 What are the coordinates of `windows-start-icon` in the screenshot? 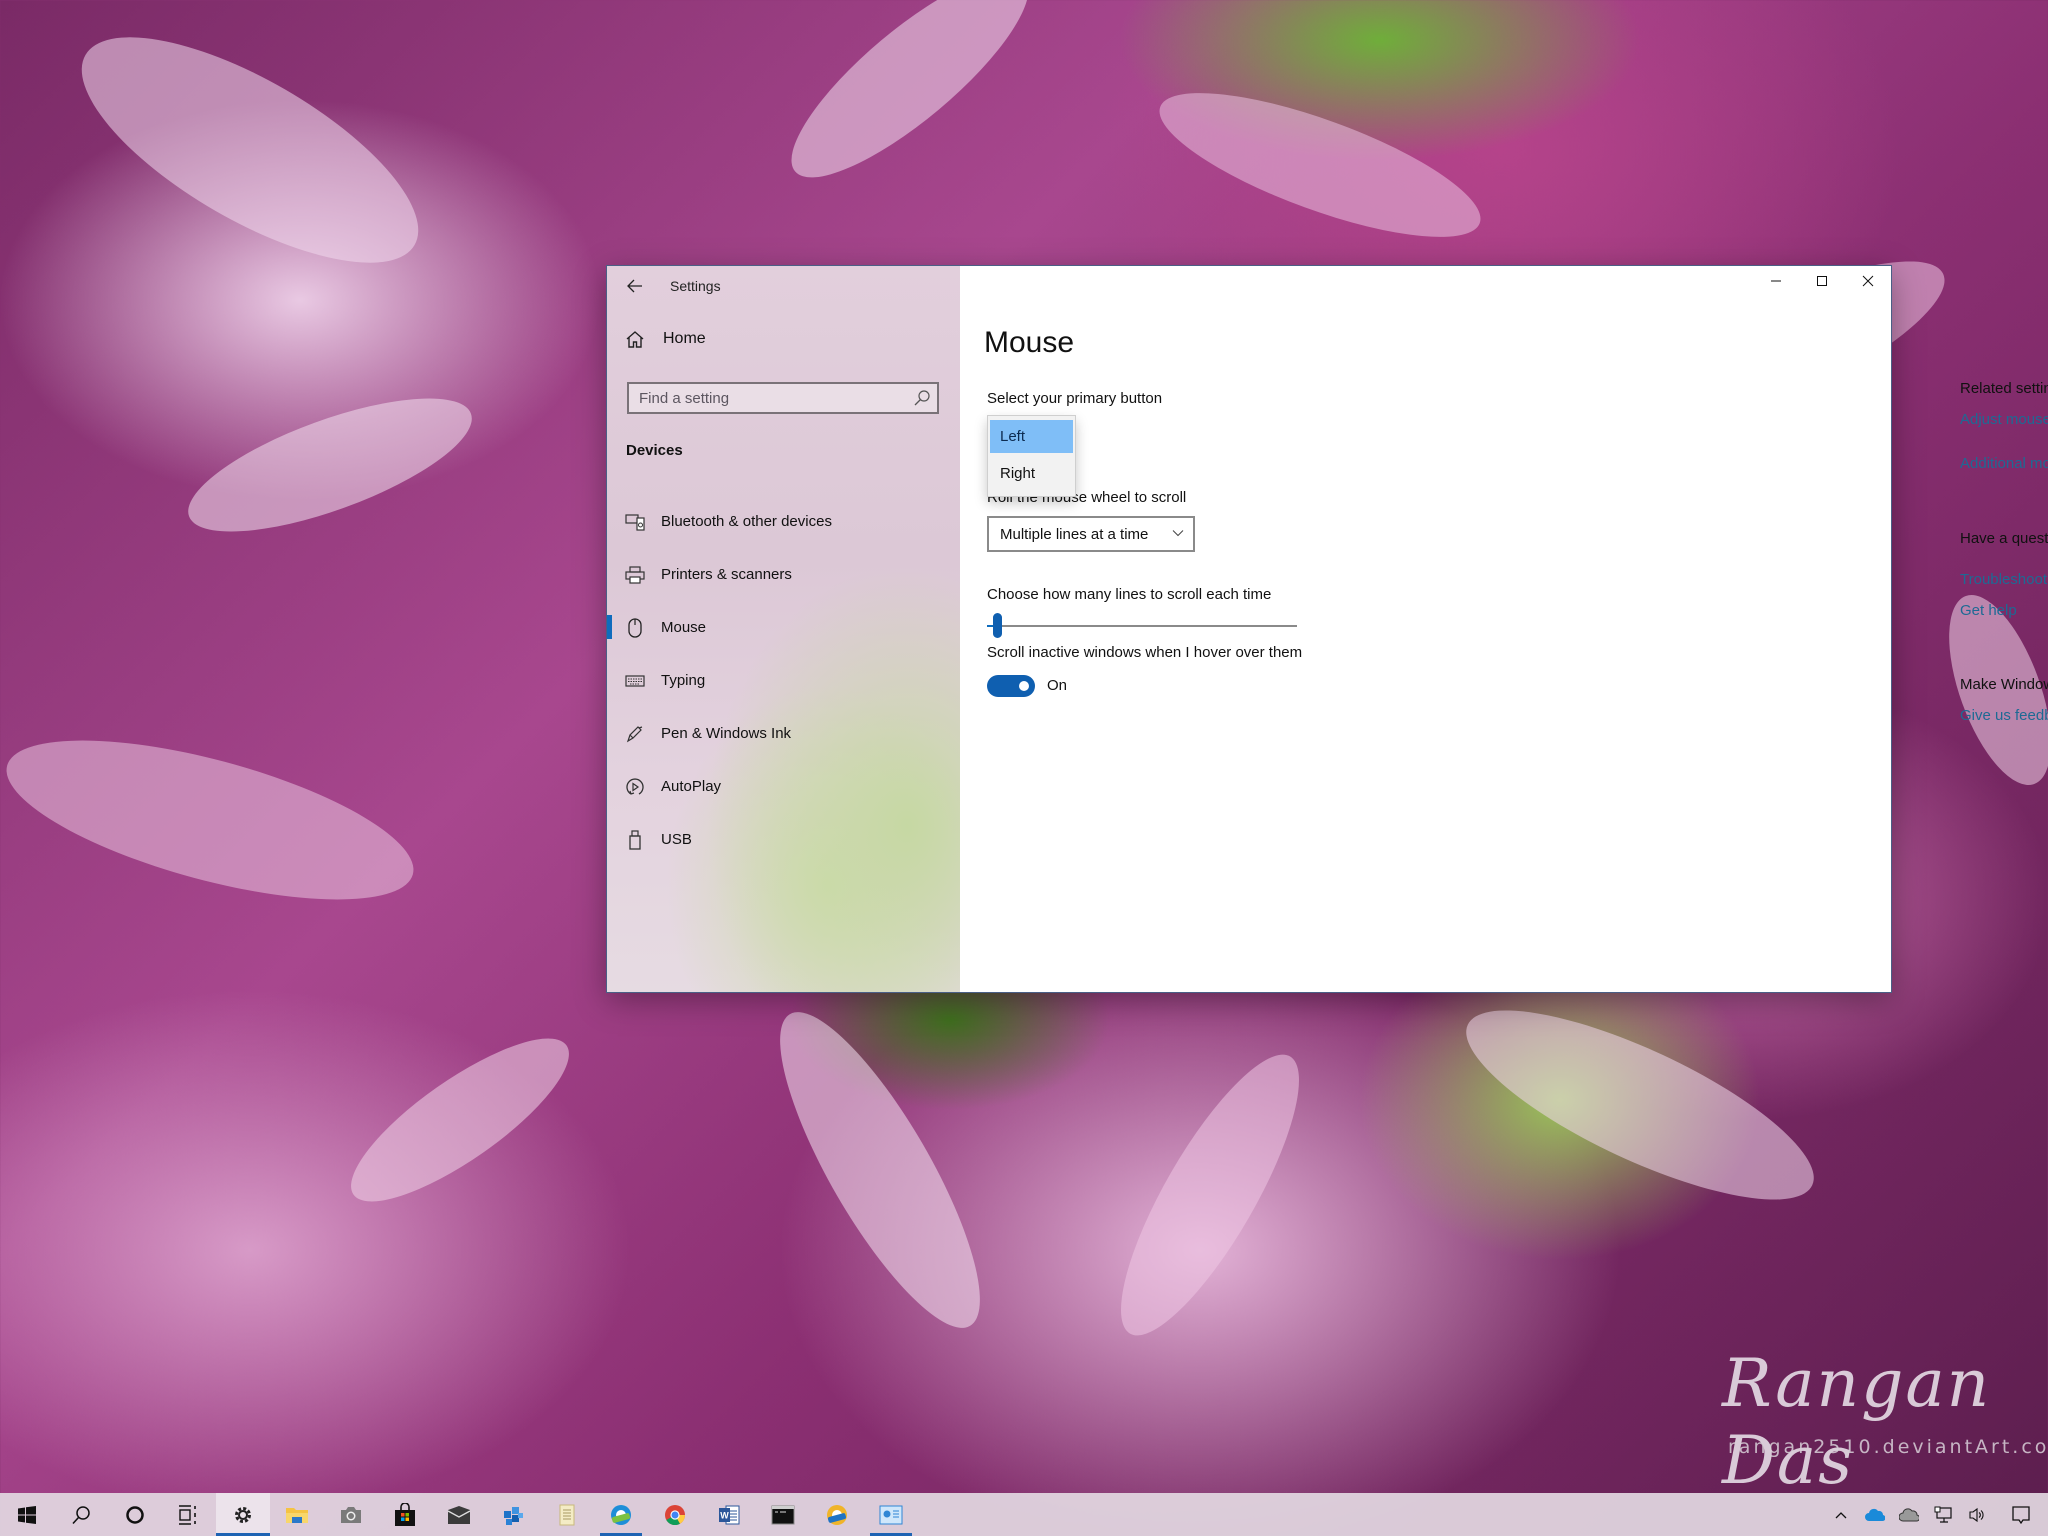 It's located at (27, 1514).